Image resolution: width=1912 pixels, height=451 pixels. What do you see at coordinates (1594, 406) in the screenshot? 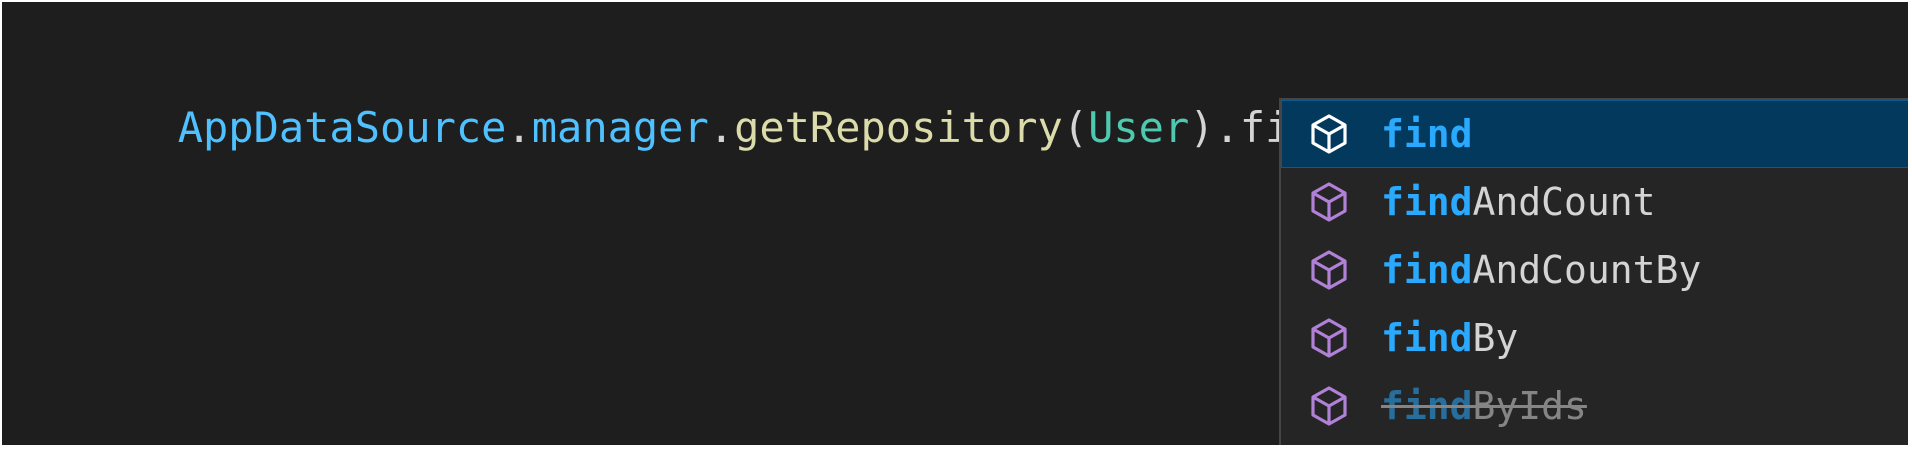
I see `suggestion-item-findByIds: findByIds` at bounding box center [1594, 406].